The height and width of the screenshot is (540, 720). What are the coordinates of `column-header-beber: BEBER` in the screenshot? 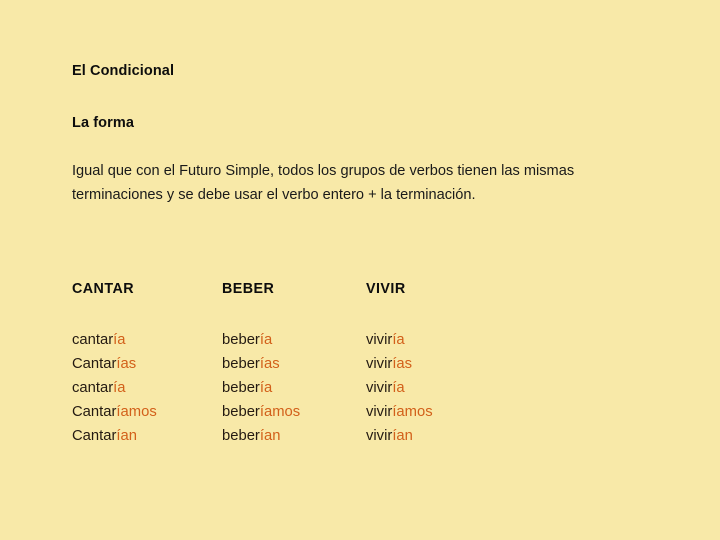 It's located at (248, 289).